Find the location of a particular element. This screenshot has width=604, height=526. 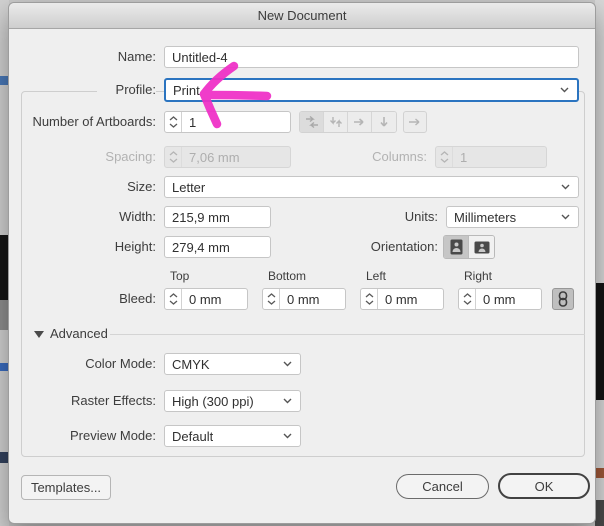

width-input: 215,9 mm is located at coordinates (217, 217).